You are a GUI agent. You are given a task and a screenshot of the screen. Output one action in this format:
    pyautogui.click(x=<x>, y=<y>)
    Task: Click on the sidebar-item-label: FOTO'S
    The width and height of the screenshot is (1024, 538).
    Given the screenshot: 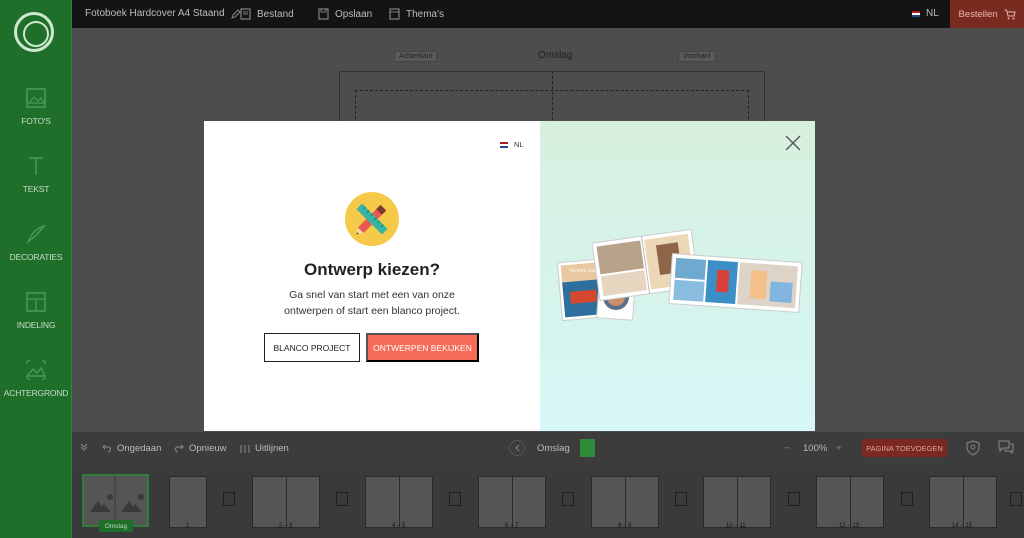 What is the action you would take?
    pyautogui.click(x=36, y=121)
    